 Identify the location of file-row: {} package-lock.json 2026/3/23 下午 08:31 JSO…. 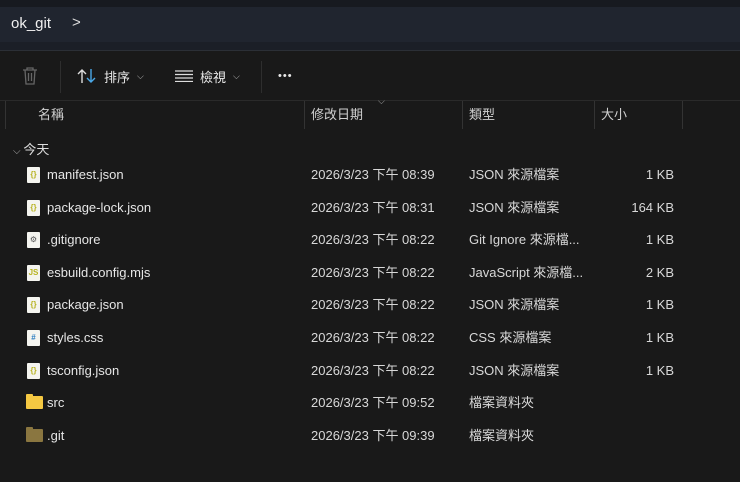
(370, 208).